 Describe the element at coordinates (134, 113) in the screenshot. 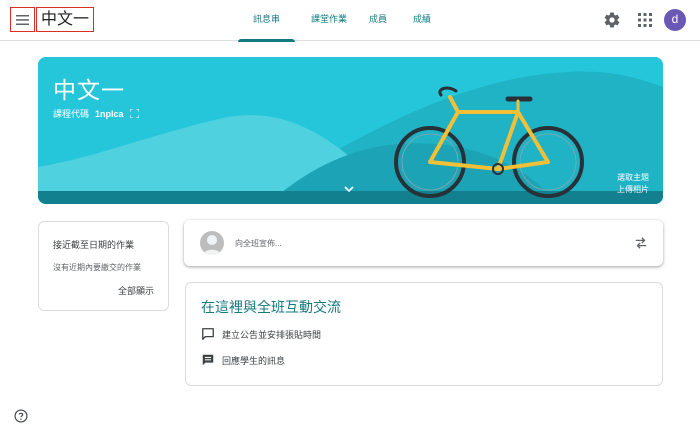

I see `fullscreen-icon` at that location.